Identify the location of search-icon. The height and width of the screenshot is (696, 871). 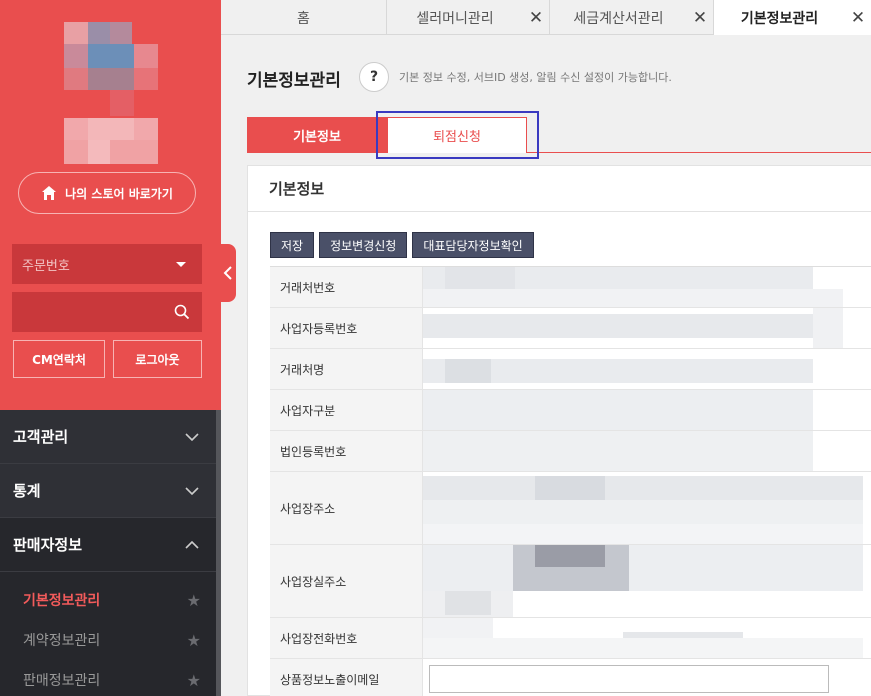
(182, 312).